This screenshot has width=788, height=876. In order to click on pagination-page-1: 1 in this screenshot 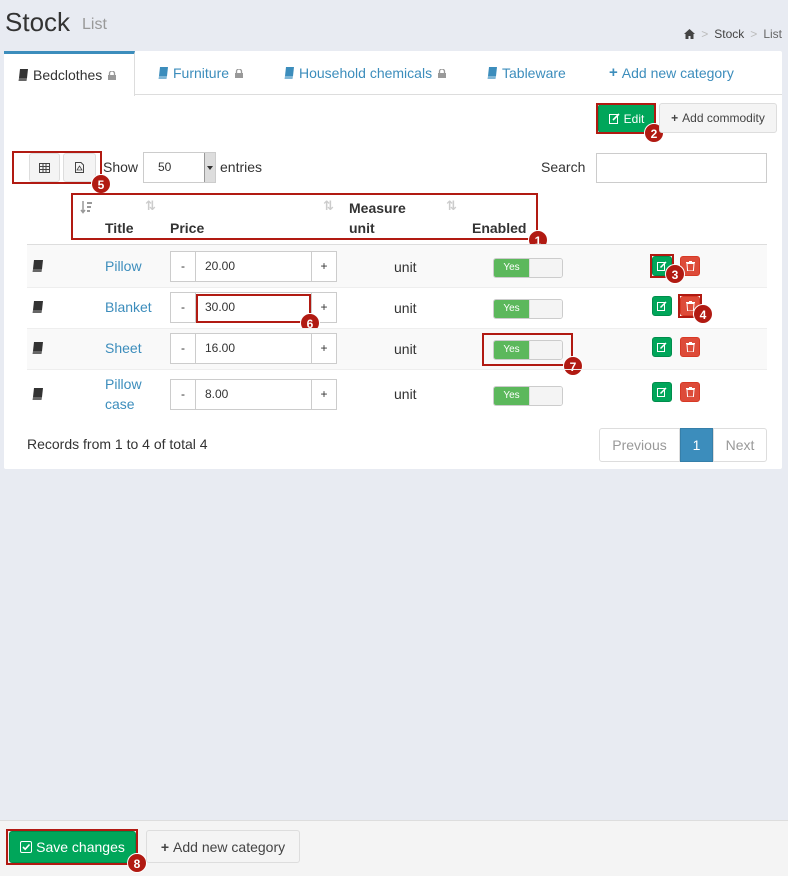, I will do `click(696, 445)`.